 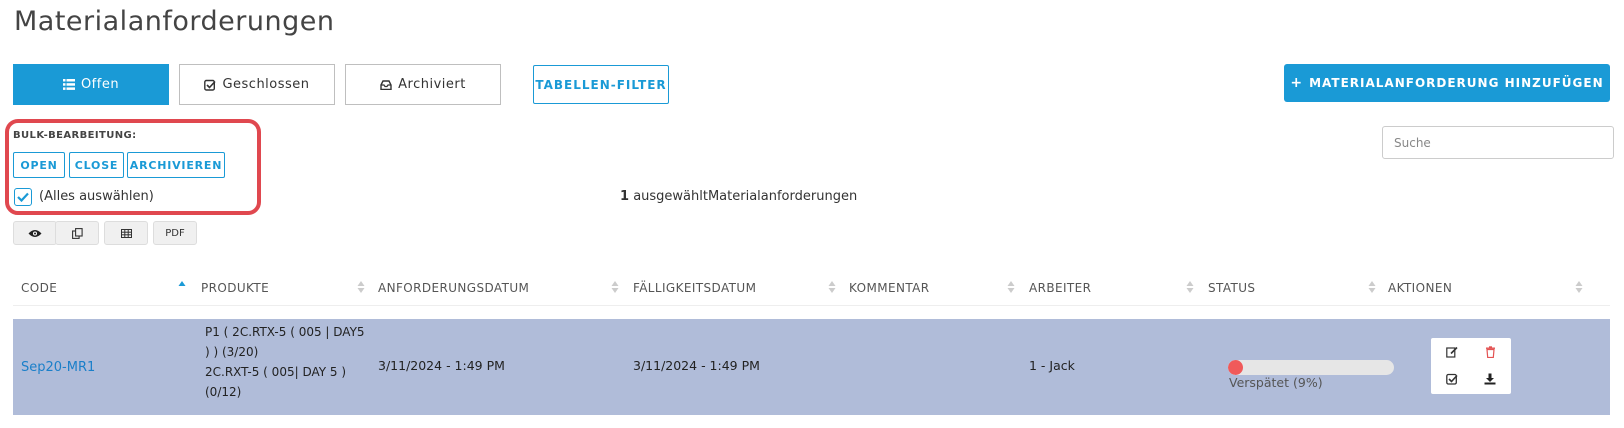 I want to click on page-title: Materialanforderungen, so click(x=174, y=21).